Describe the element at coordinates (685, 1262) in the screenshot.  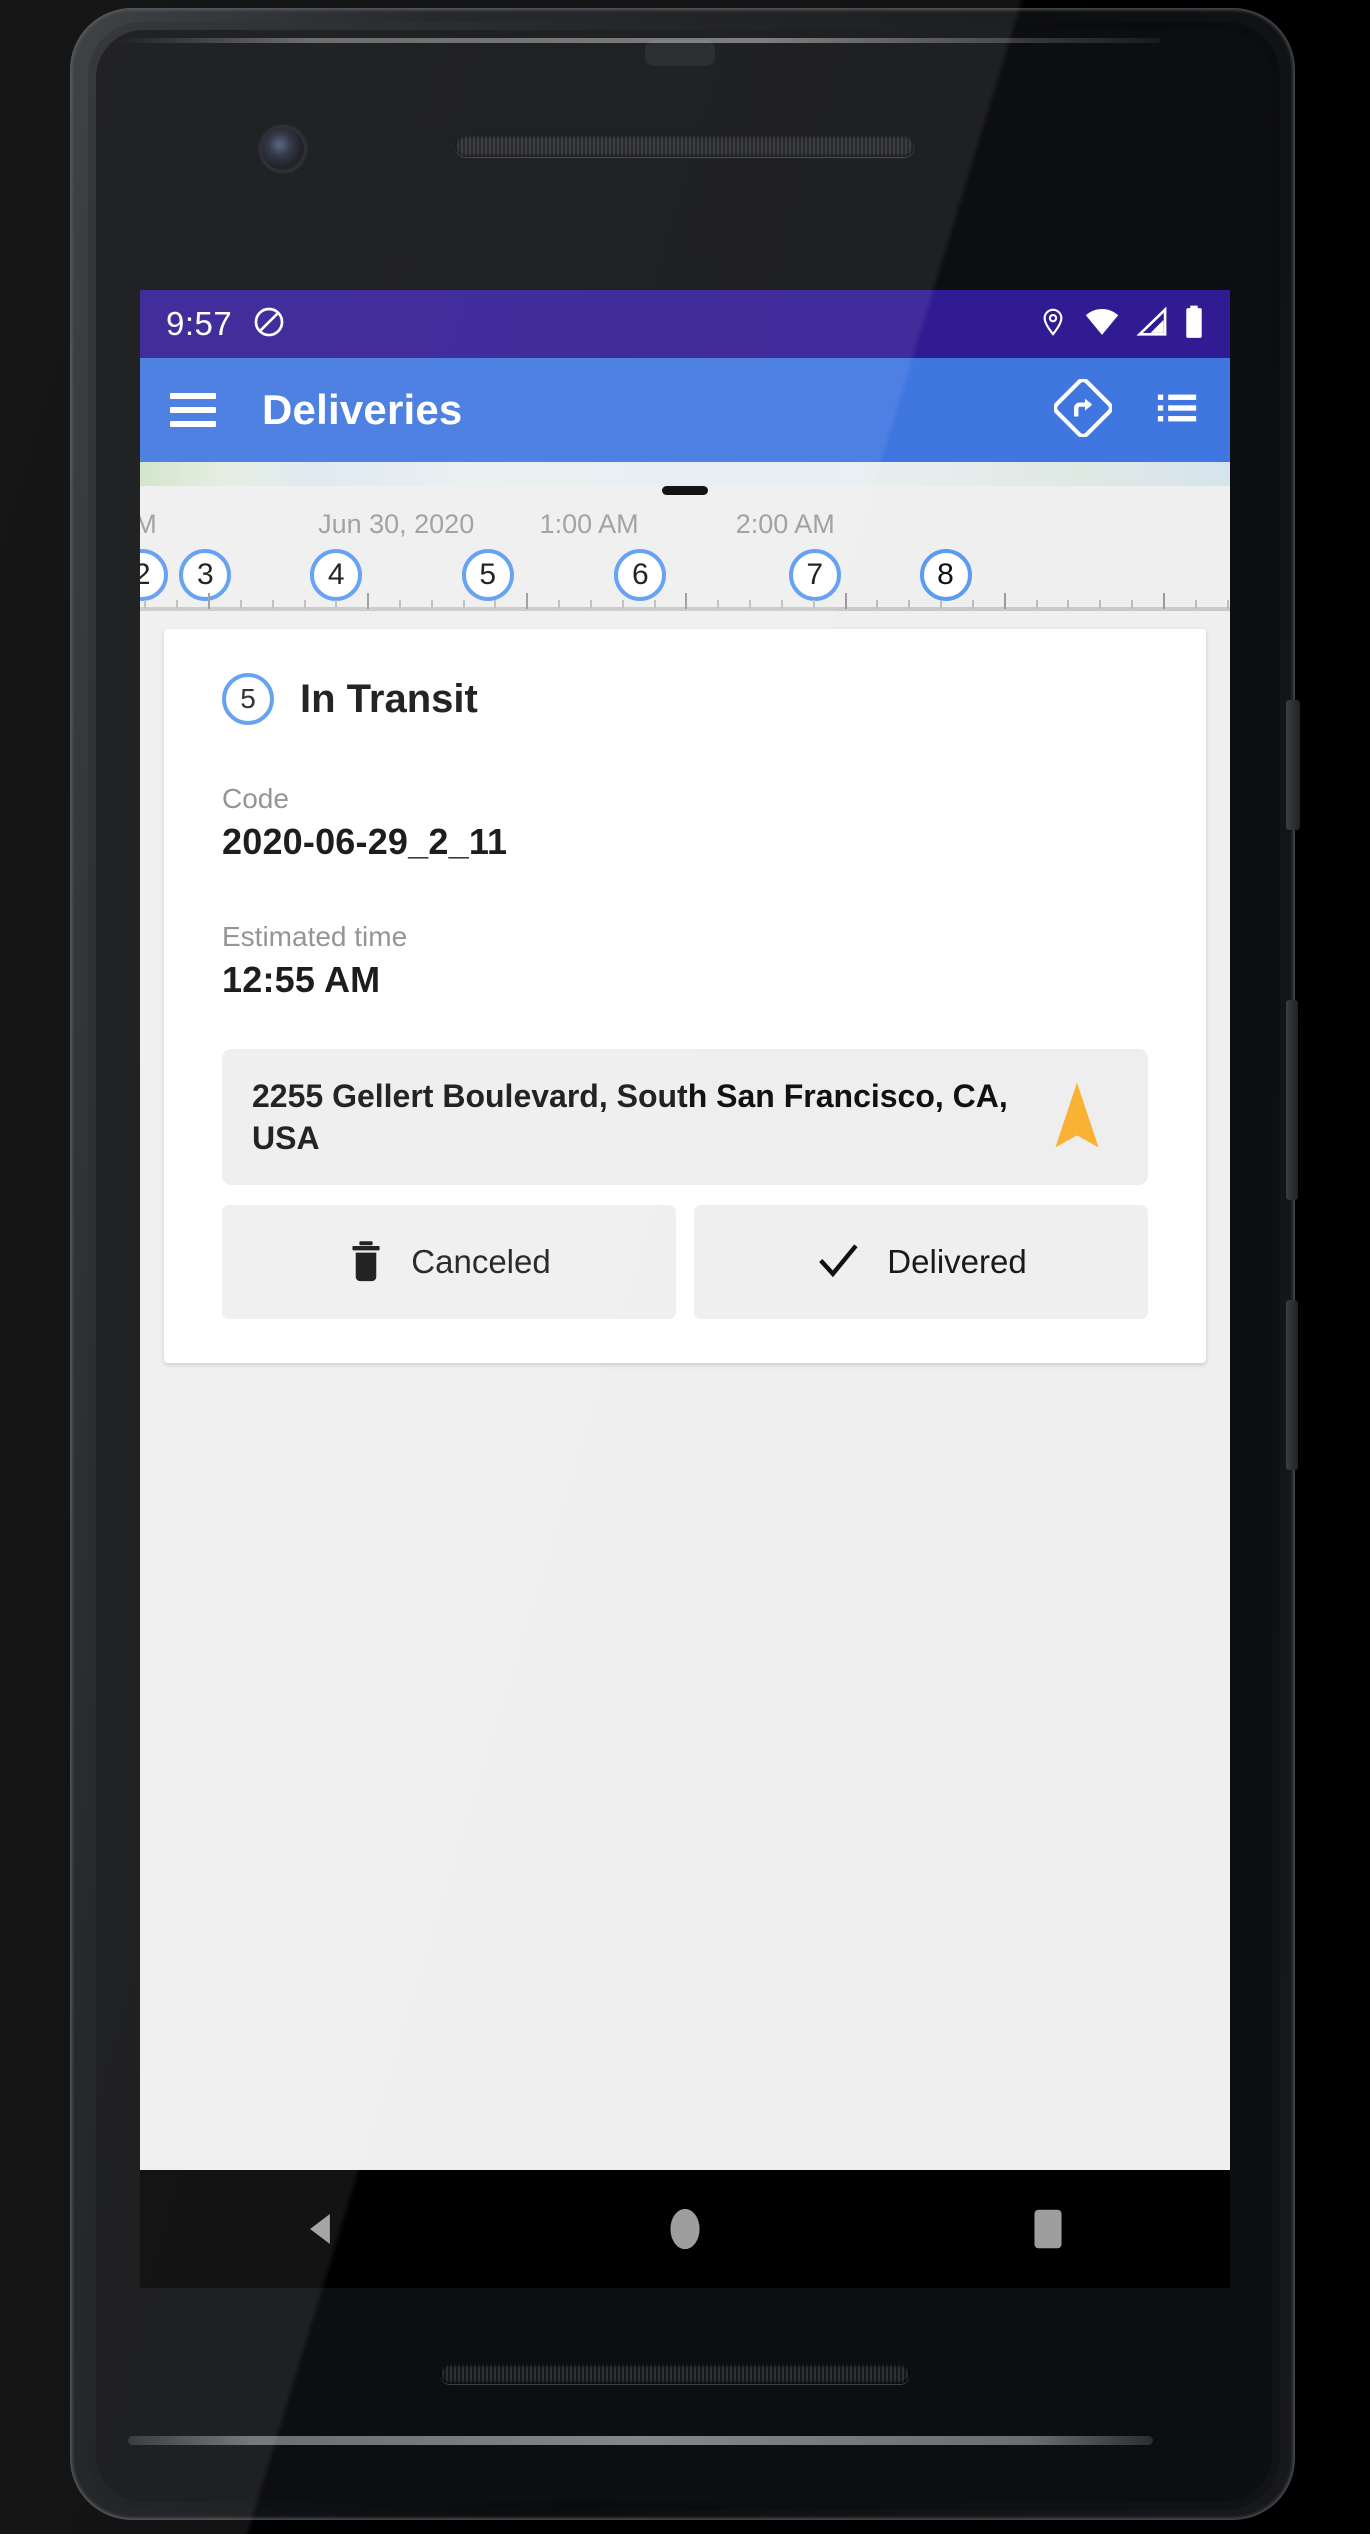
I see `action-button-row: Canceled Delivered` at that location.